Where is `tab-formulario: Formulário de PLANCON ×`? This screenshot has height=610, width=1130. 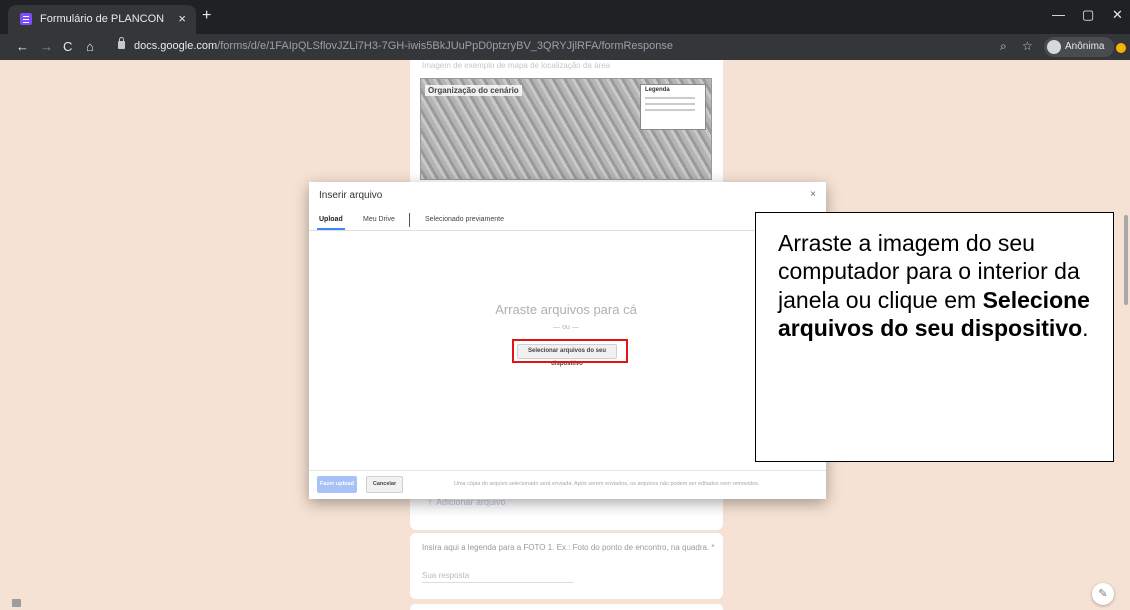
tab-formulario: Formulário de PLANCON × is located at coordinates (102, 19).